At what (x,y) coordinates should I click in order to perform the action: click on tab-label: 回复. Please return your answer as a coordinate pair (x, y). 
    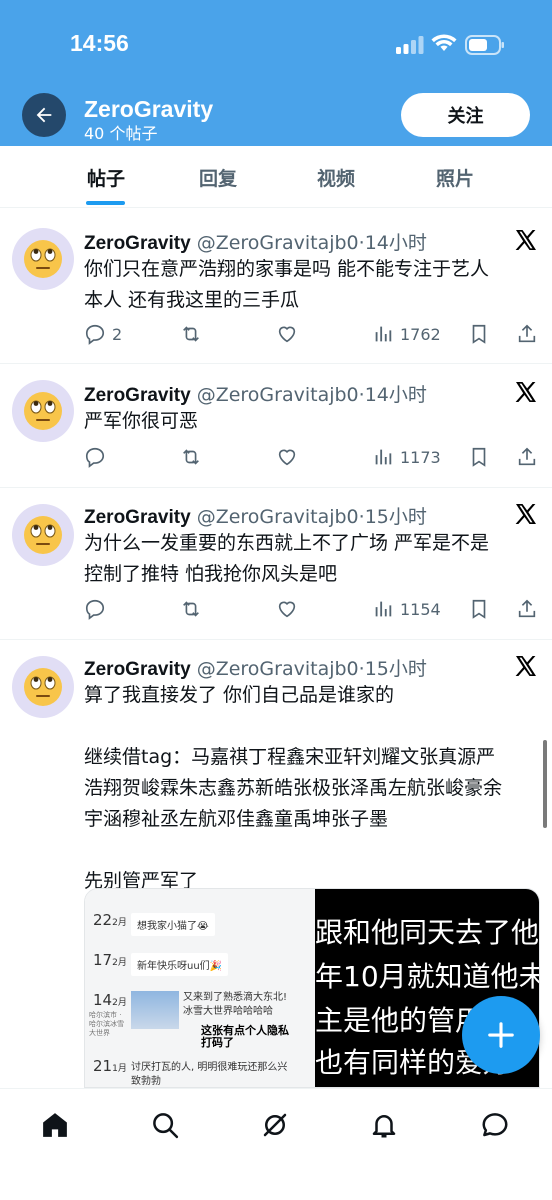
    Looking at the image, I should click on (217, 178).